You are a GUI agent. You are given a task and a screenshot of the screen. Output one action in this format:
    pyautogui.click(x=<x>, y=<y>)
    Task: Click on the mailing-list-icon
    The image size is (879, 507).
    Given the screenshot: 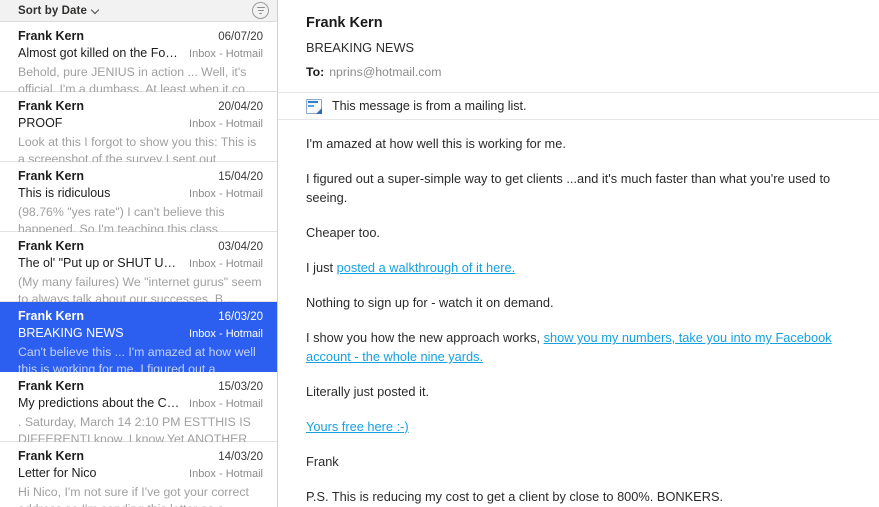 What is the action you would take?
    pyautogui.click(x=314, y=106)
    